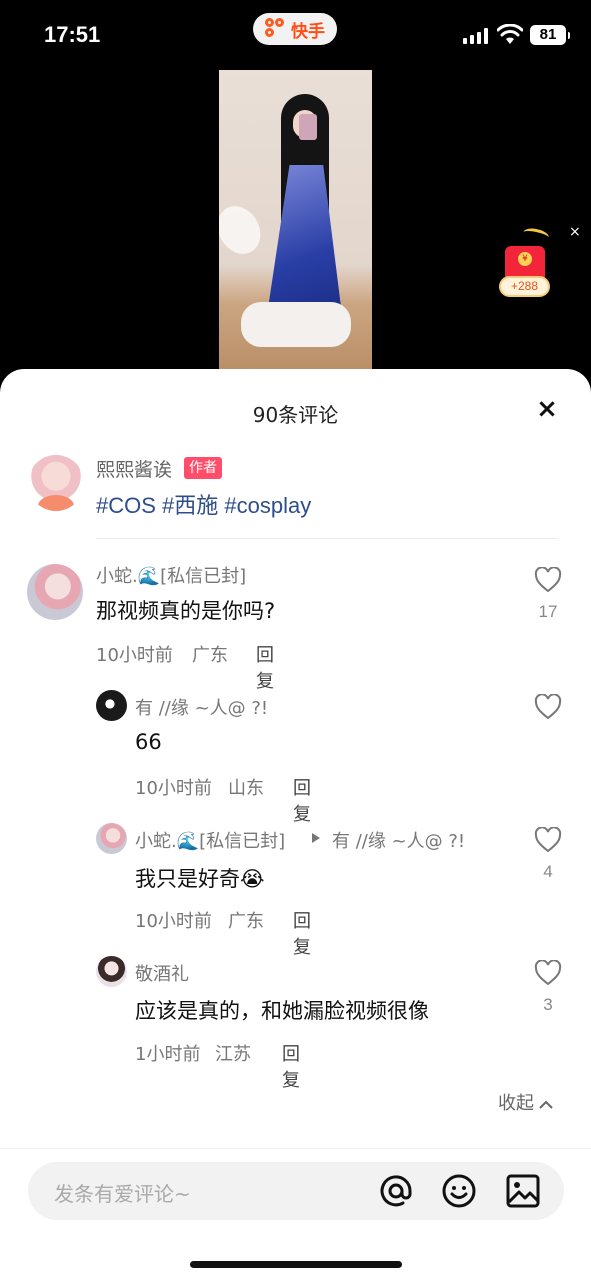 Image resolution: width=591 pixels, height=1280 pixels. I want to click on video-figure-phone, so click(308, 127).